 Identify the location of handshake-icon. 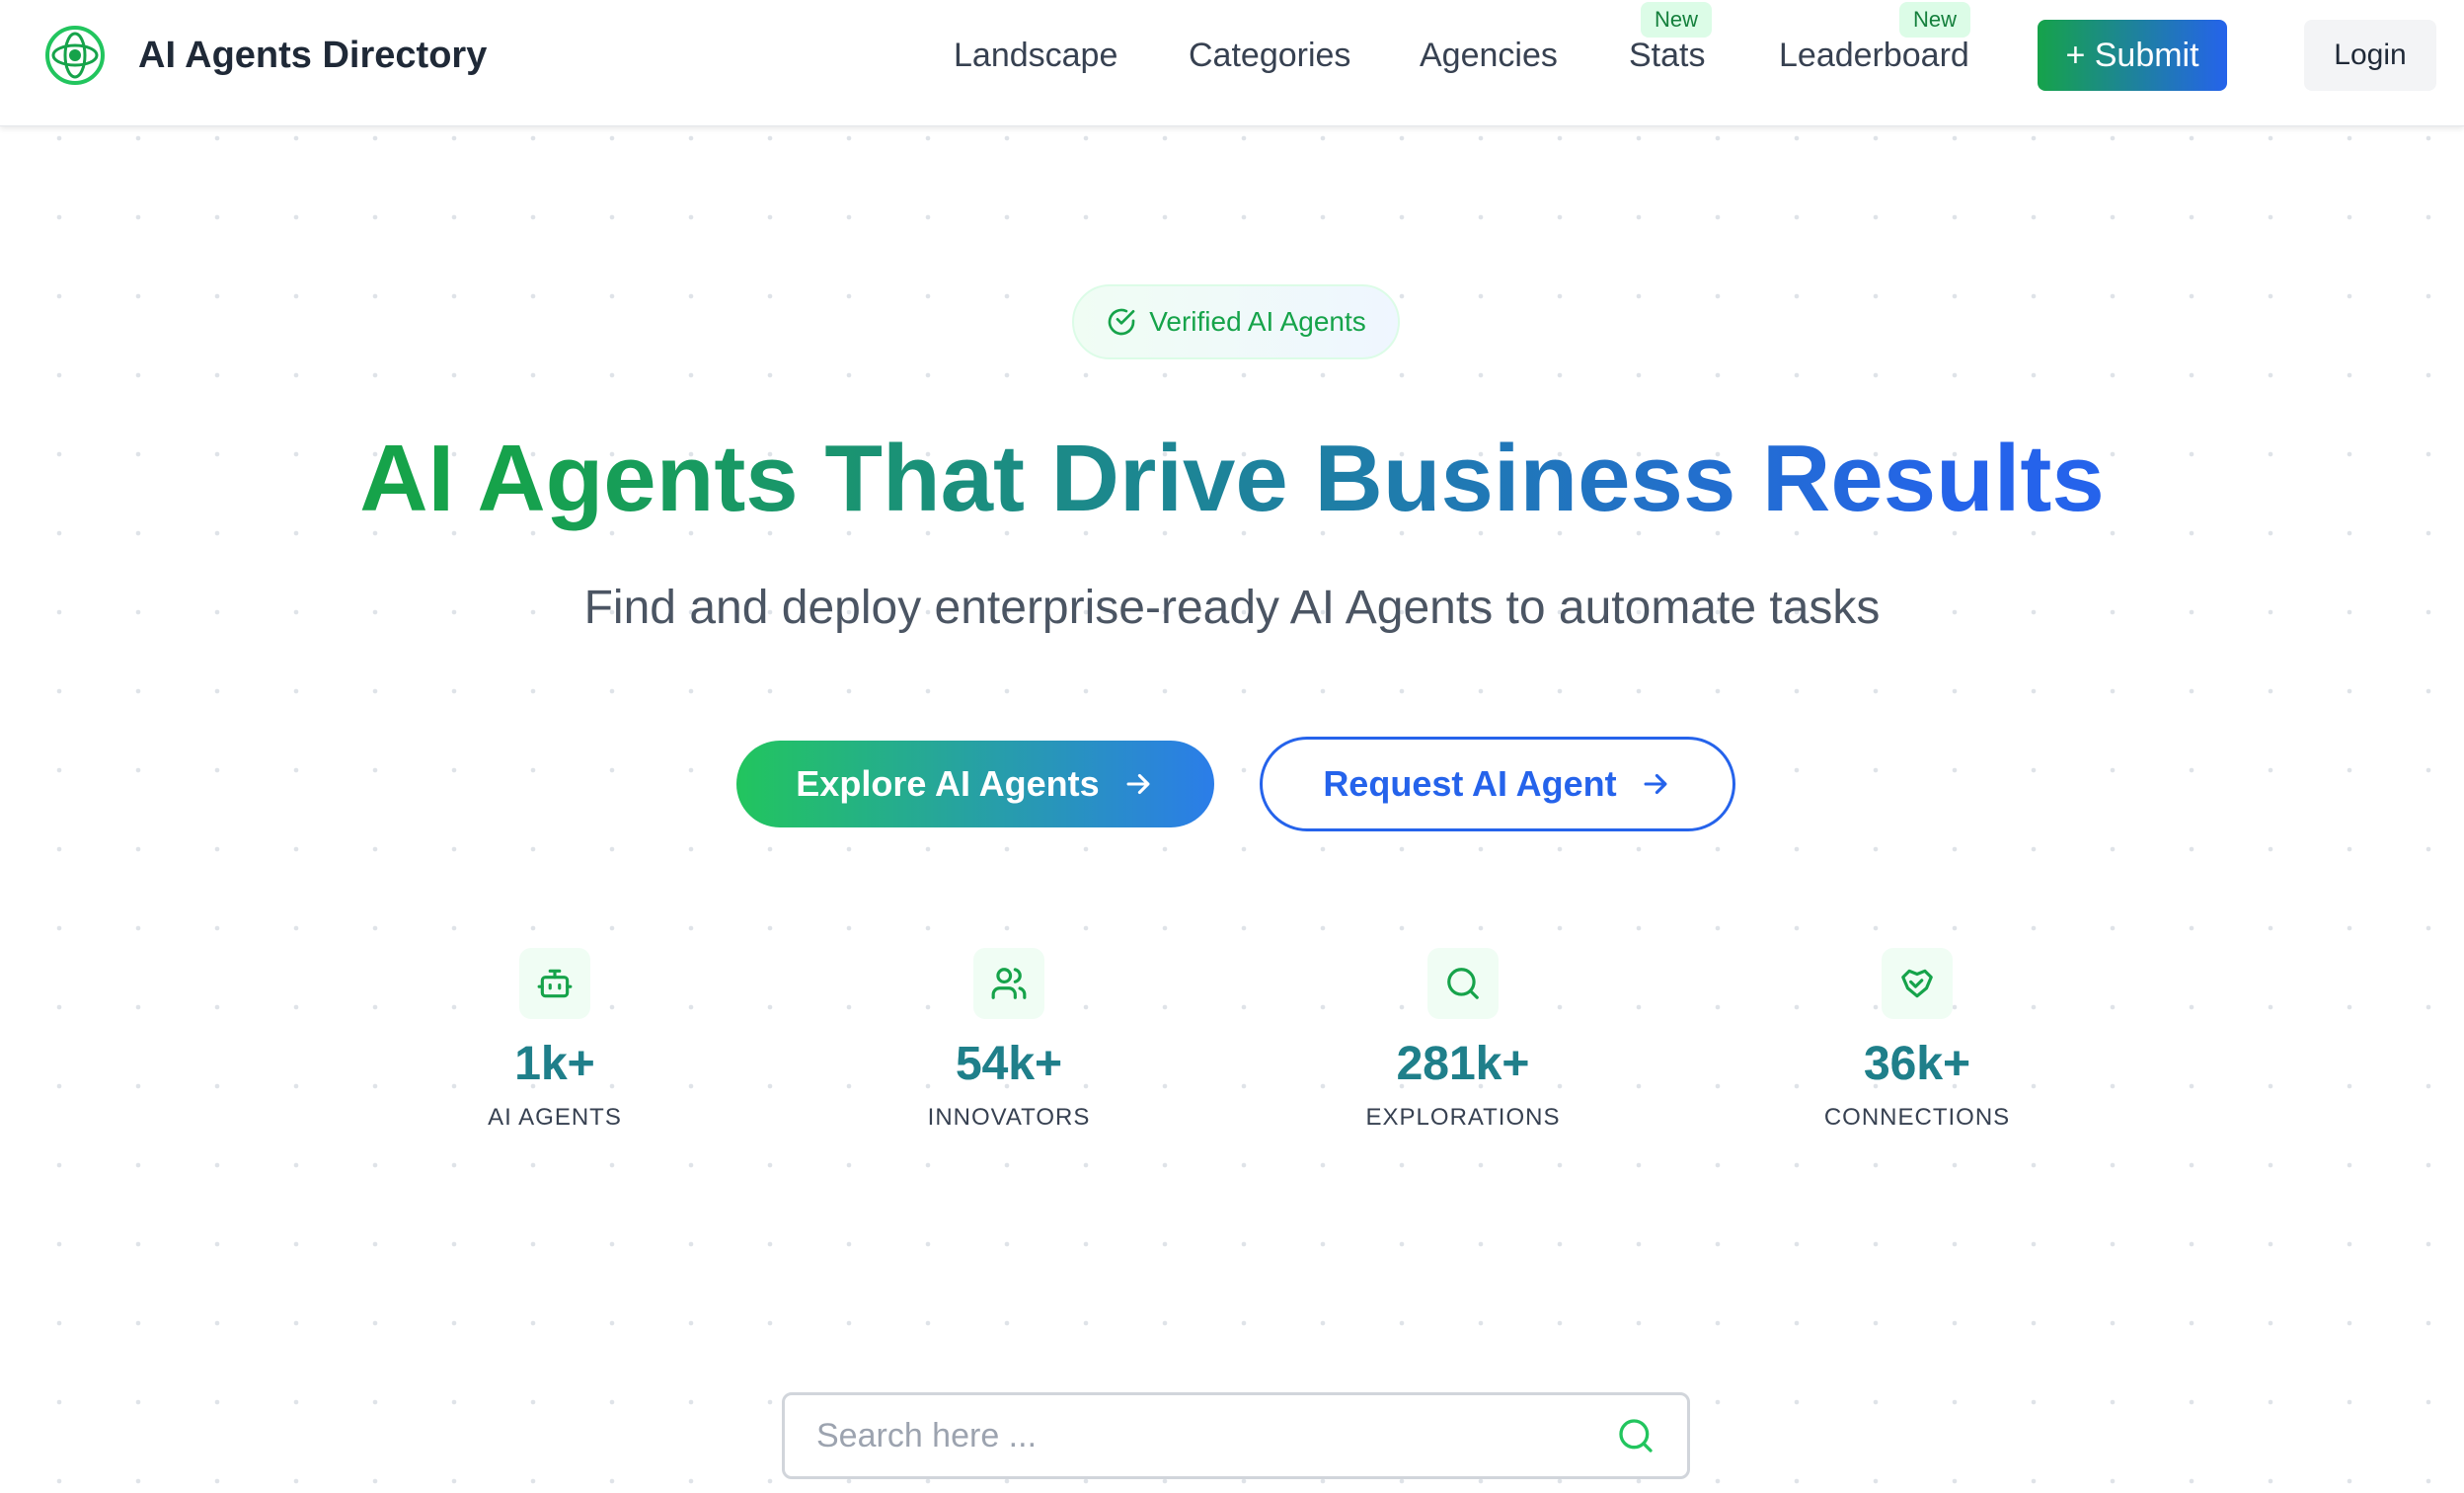
(1917, 984).